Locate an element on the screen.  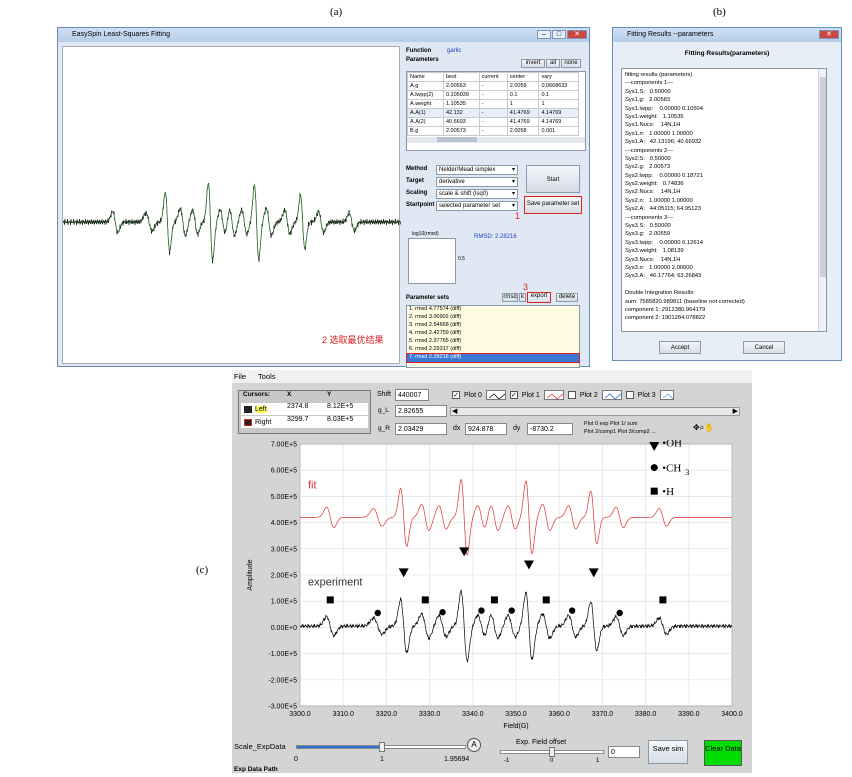
fitres-close-button: ✕ is located at coordinates (829, 34).